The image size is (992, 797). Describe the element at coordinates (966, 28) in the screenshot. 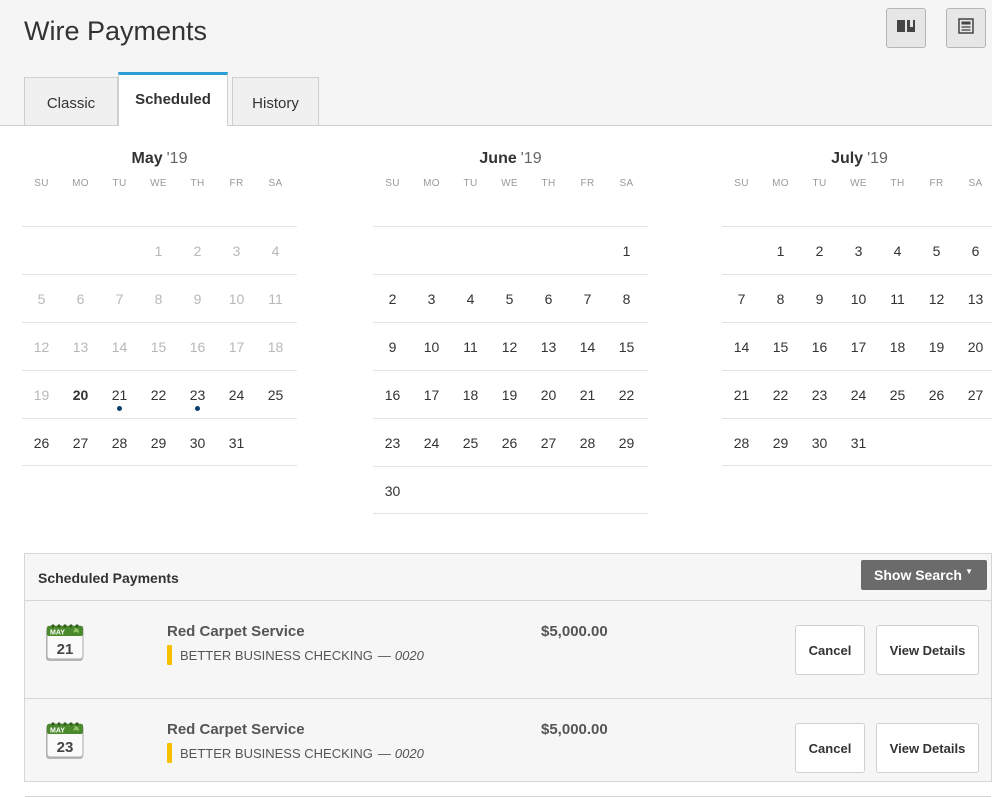

I see `print-view-button` at that location.